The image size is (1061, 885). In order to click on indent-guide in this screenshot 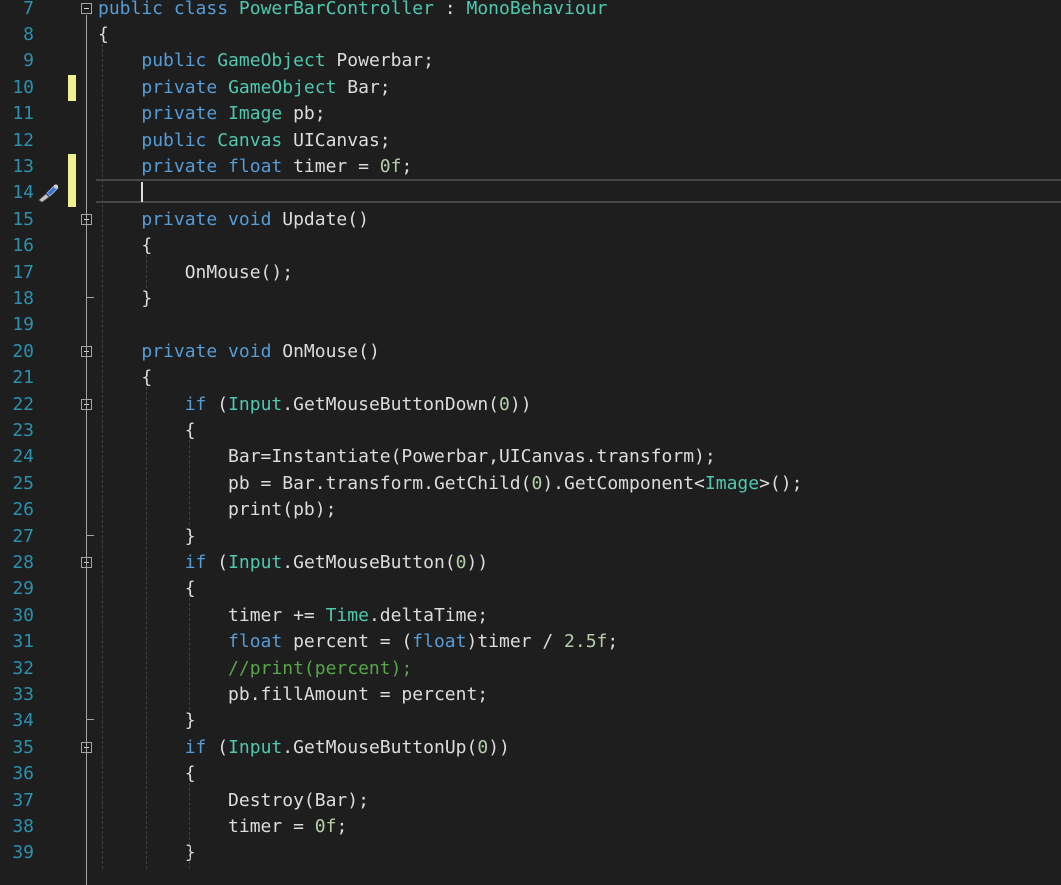, I will do `click(189, 654)`.